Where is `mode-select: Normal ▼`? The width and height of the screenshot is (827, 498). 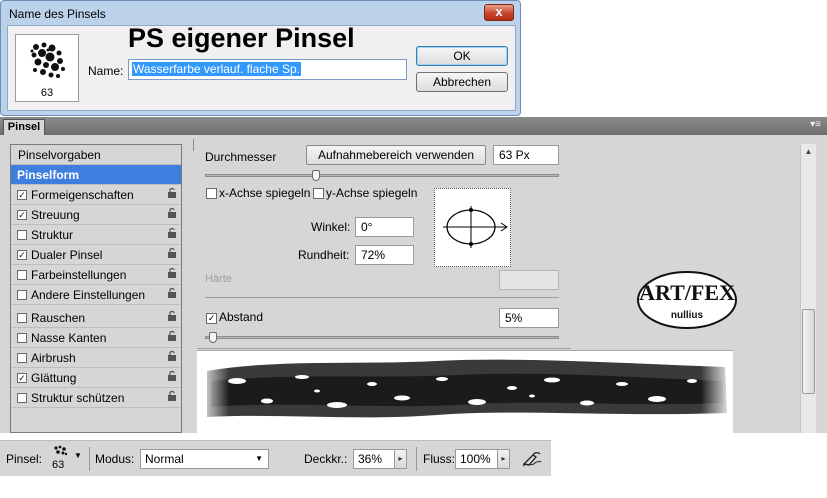 mode-select: Normal ▼ is located at coordinates (204, 459).